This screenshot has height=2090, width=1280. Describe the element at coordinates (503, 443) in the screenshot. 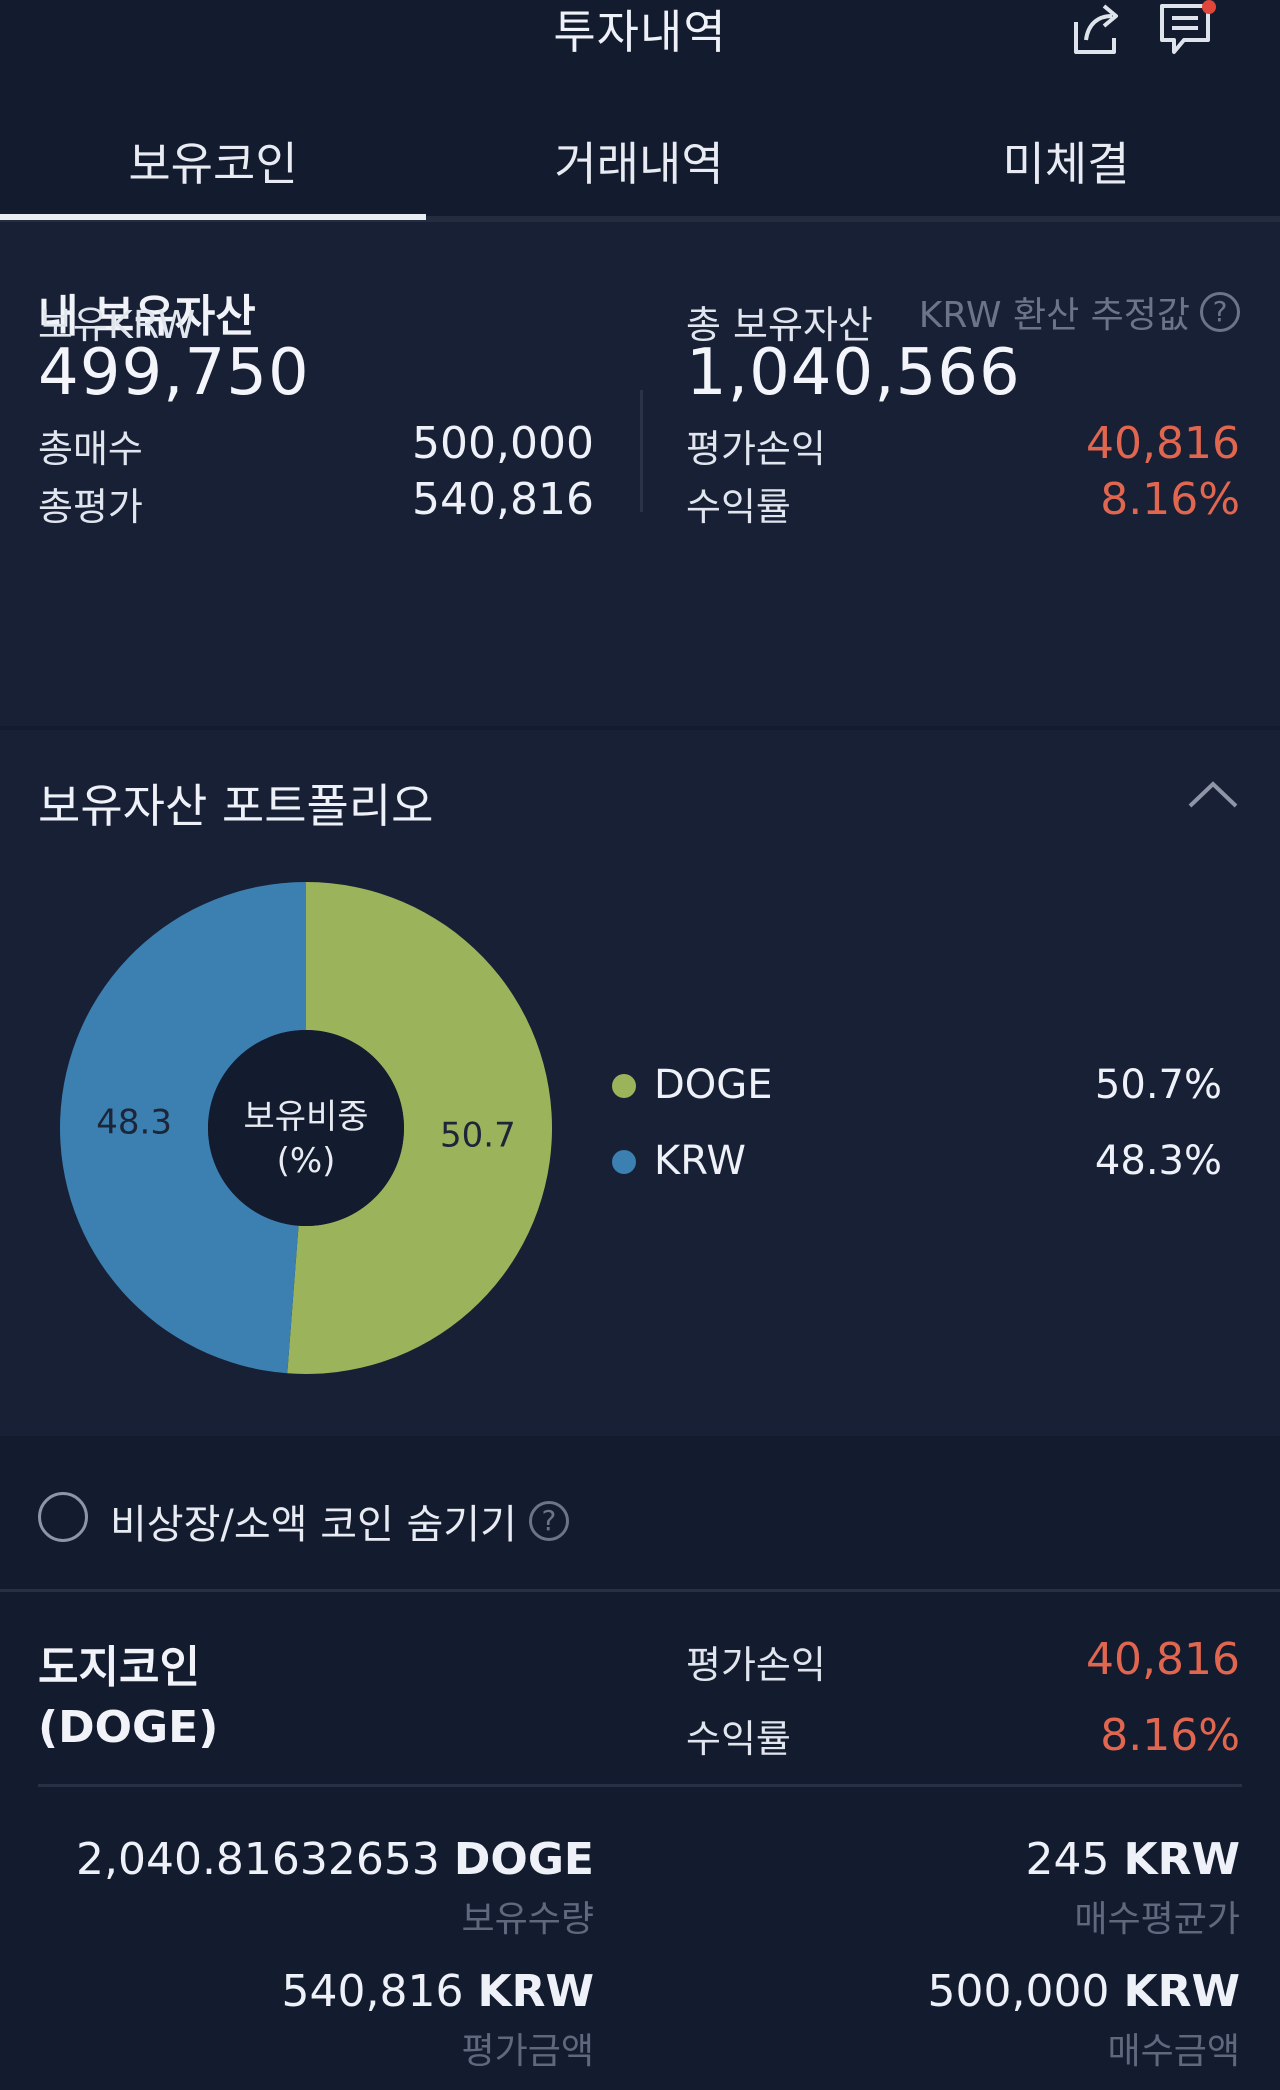

I see `total-buy-value: 500,000` at that location.